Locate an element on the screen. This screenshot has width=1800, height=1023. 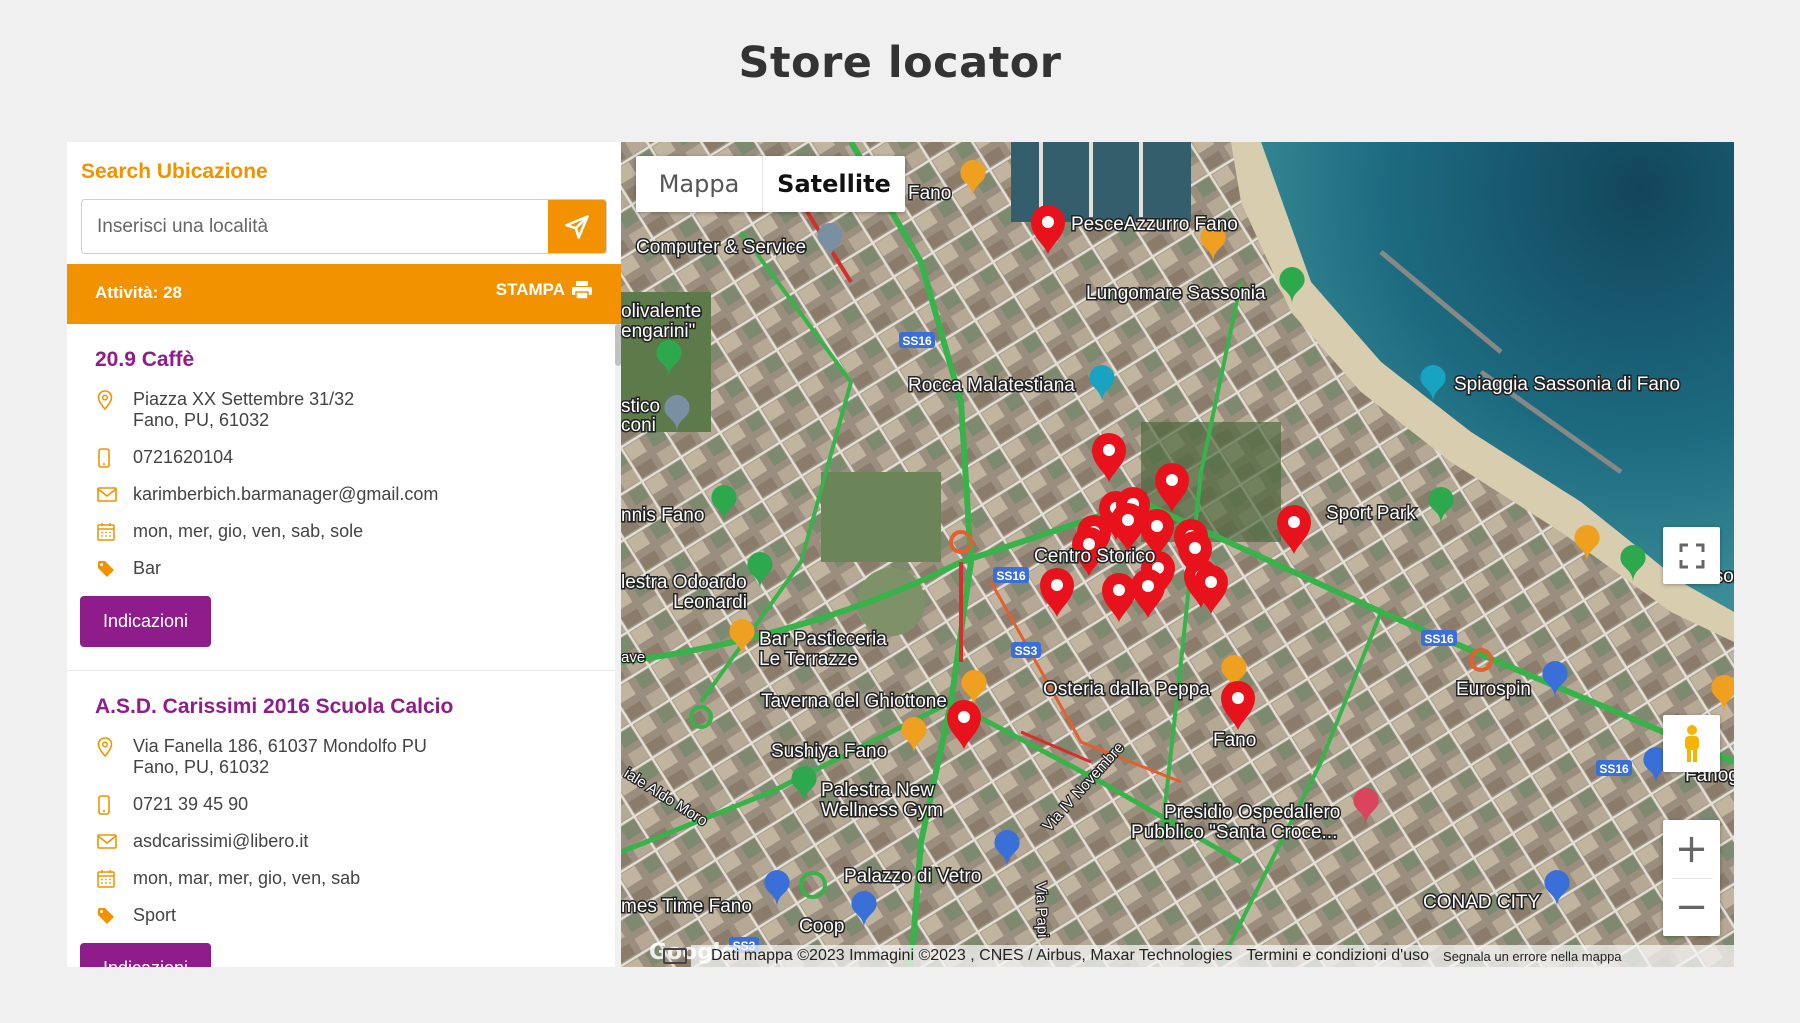
map-label: Taverna del Ghiottone is located at coordinates (854, 701).